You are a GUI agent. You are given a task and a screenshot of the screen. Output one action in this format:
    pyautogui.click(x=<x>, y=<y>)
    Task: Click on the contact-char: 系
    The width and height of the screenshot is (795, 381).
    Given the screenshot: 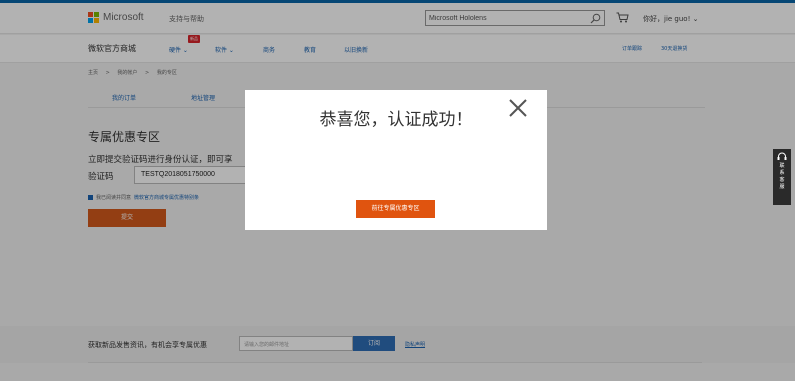 What is the action you would take?
    pyautogui.click(x=782, y=173)
    